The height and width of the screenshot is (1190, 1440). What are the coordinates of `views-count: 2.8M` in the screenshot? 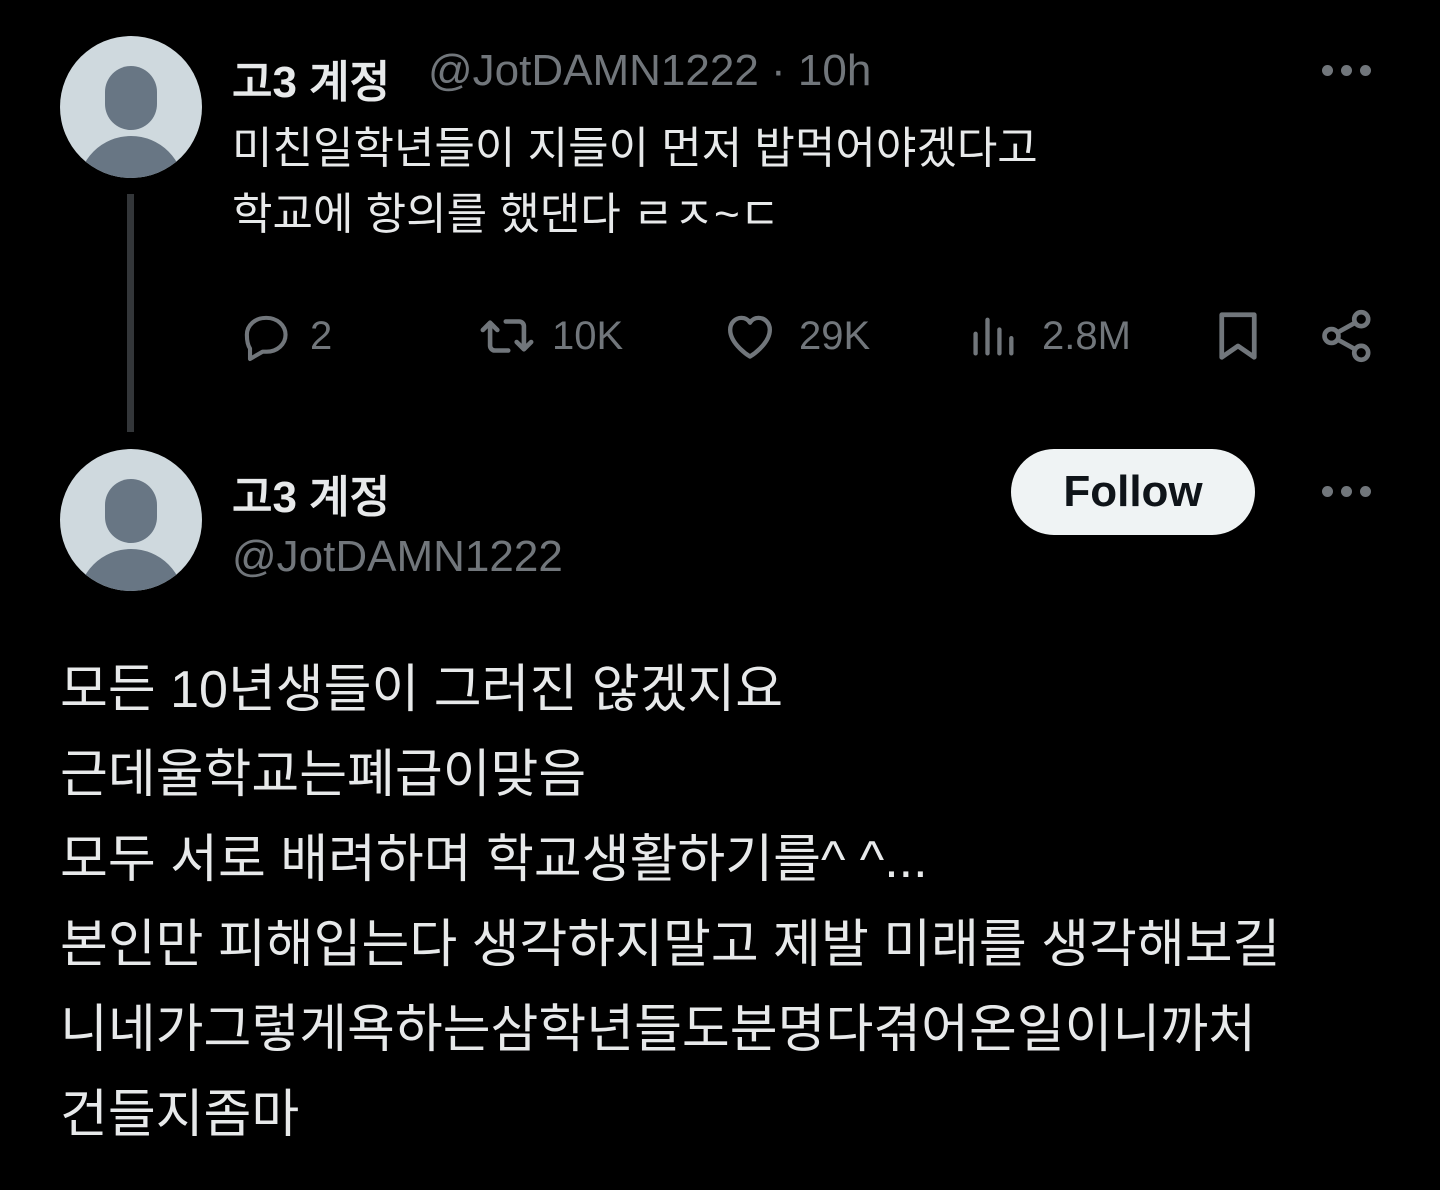 It's located at (1086, 335).